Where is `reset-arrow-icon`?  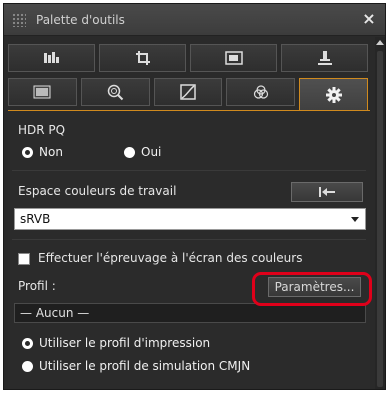 reset-arrow-icon is located at coordinates (327, 192).